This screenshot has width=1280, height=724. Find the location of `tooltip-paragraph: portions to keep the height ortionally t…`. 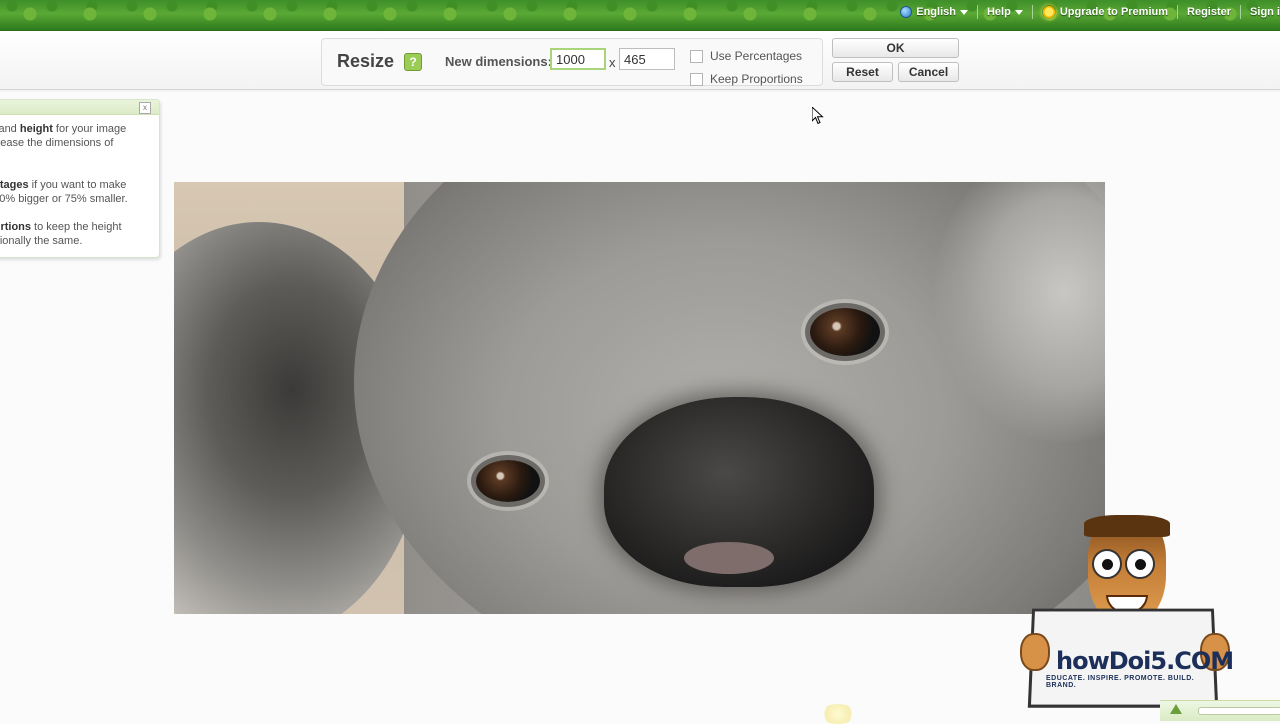

tooltip-paragraph: portions to keep the height ortionally t… is located at coordinates (73, 234).